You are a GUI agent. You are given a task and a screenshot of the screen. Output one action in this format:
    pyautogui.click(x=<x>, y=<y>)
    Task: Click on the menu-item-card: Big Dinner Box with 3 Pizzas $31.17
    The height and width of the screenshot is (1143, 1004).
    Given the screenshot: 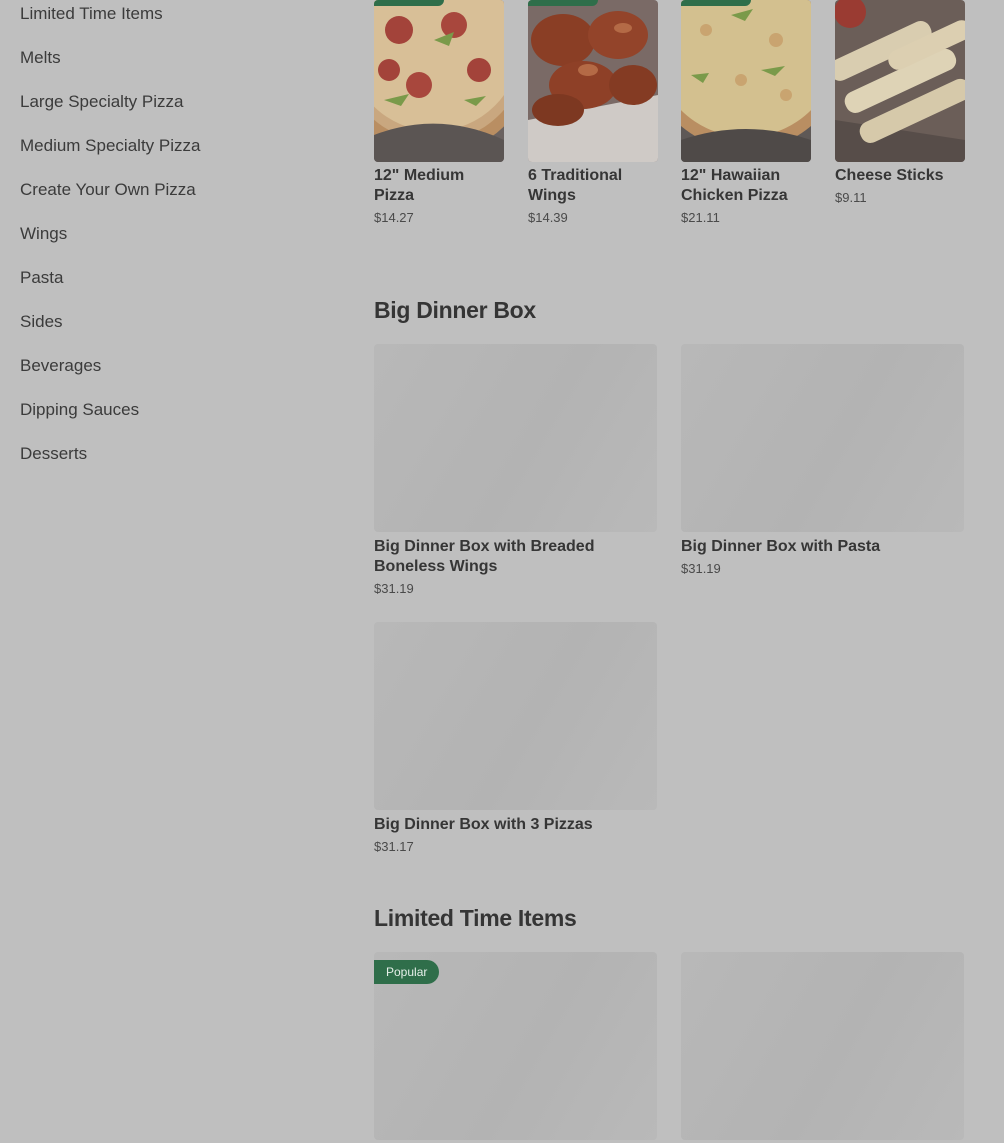 What is the action you would take?
    pyautogui.click(x=515, y=738)
    